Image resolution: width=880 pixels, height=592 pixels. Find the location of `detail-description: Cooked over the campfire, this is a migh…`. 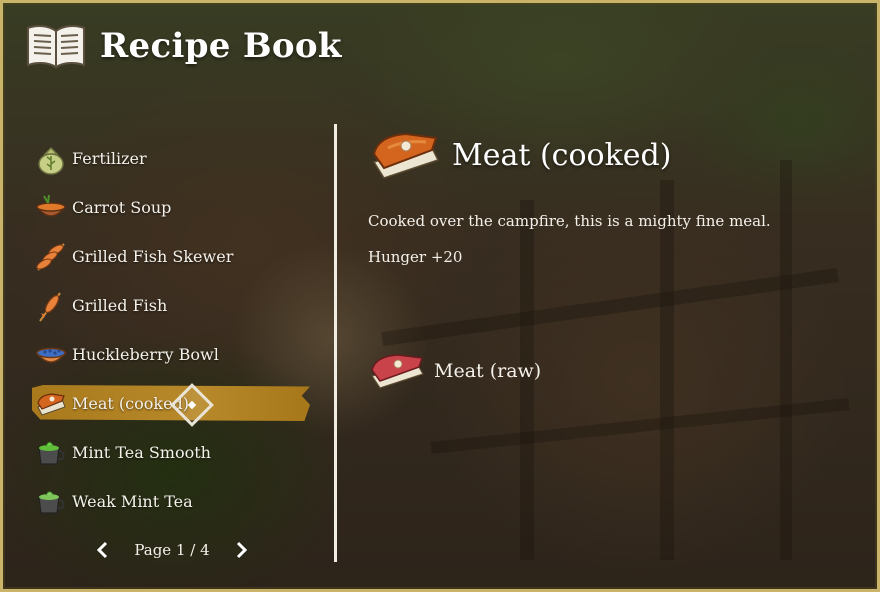

detail-description: Cooked over the campfire, this is a migh… is located at coordinates (569, 221).